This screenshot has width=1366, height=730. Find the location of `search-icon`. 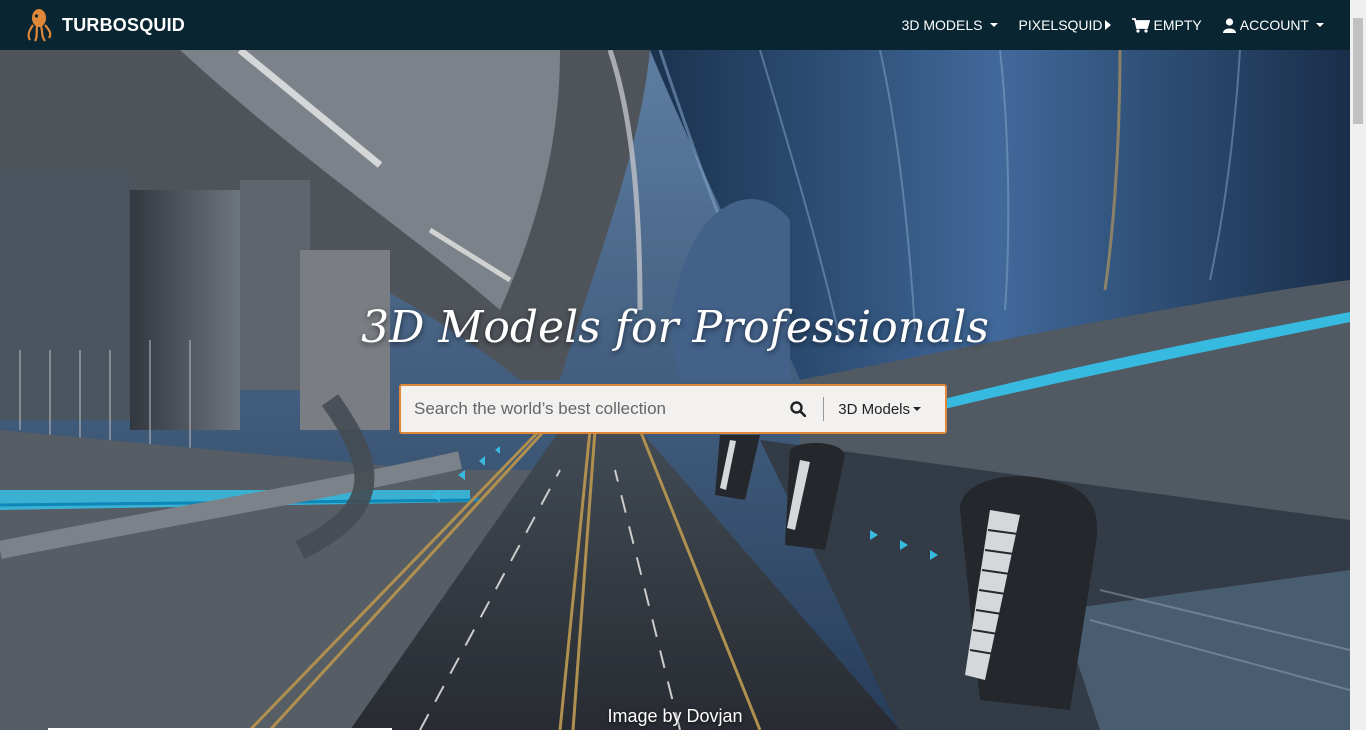

search-icon is located at coordinates (798, 409).